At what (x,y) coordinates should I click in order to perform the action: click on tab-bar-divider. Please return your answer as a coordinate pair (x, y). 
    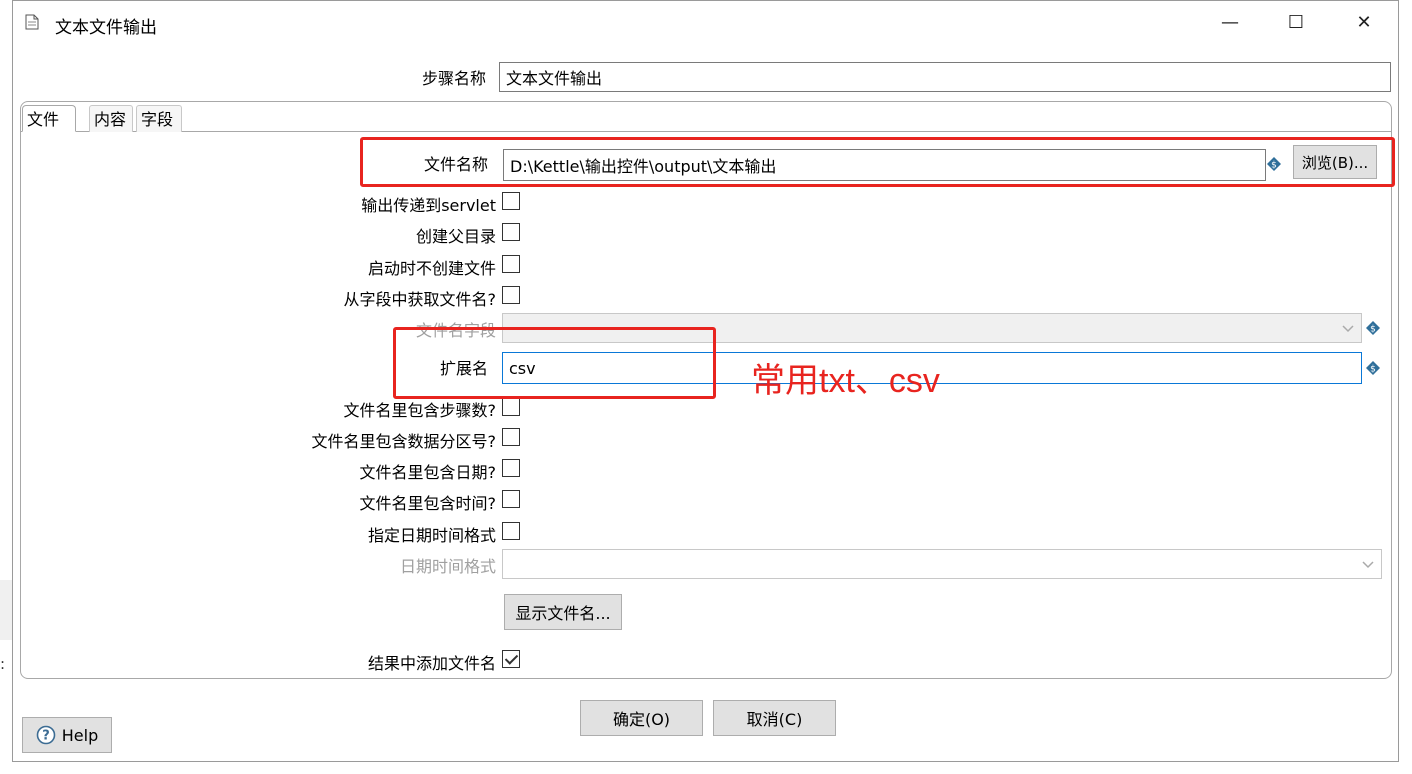
    Looking at the image, I should click on (706, 131).